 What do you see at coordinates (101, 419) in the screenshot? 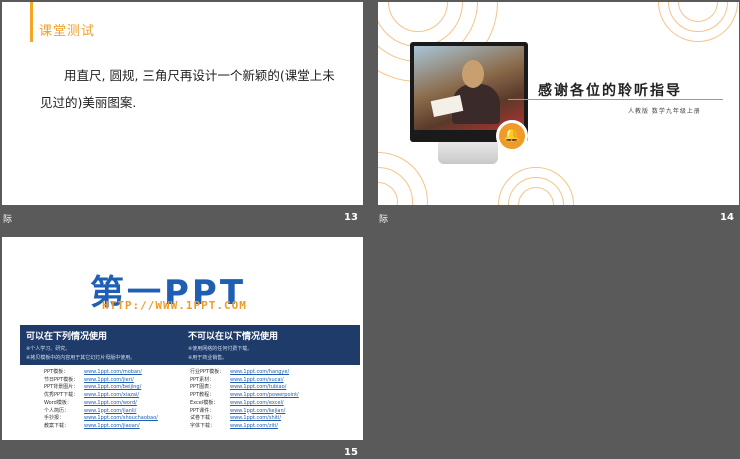
I see `link-row: 手抄报： www.1ppt.com/shouchaobao/` at bounding box center [101, 419].